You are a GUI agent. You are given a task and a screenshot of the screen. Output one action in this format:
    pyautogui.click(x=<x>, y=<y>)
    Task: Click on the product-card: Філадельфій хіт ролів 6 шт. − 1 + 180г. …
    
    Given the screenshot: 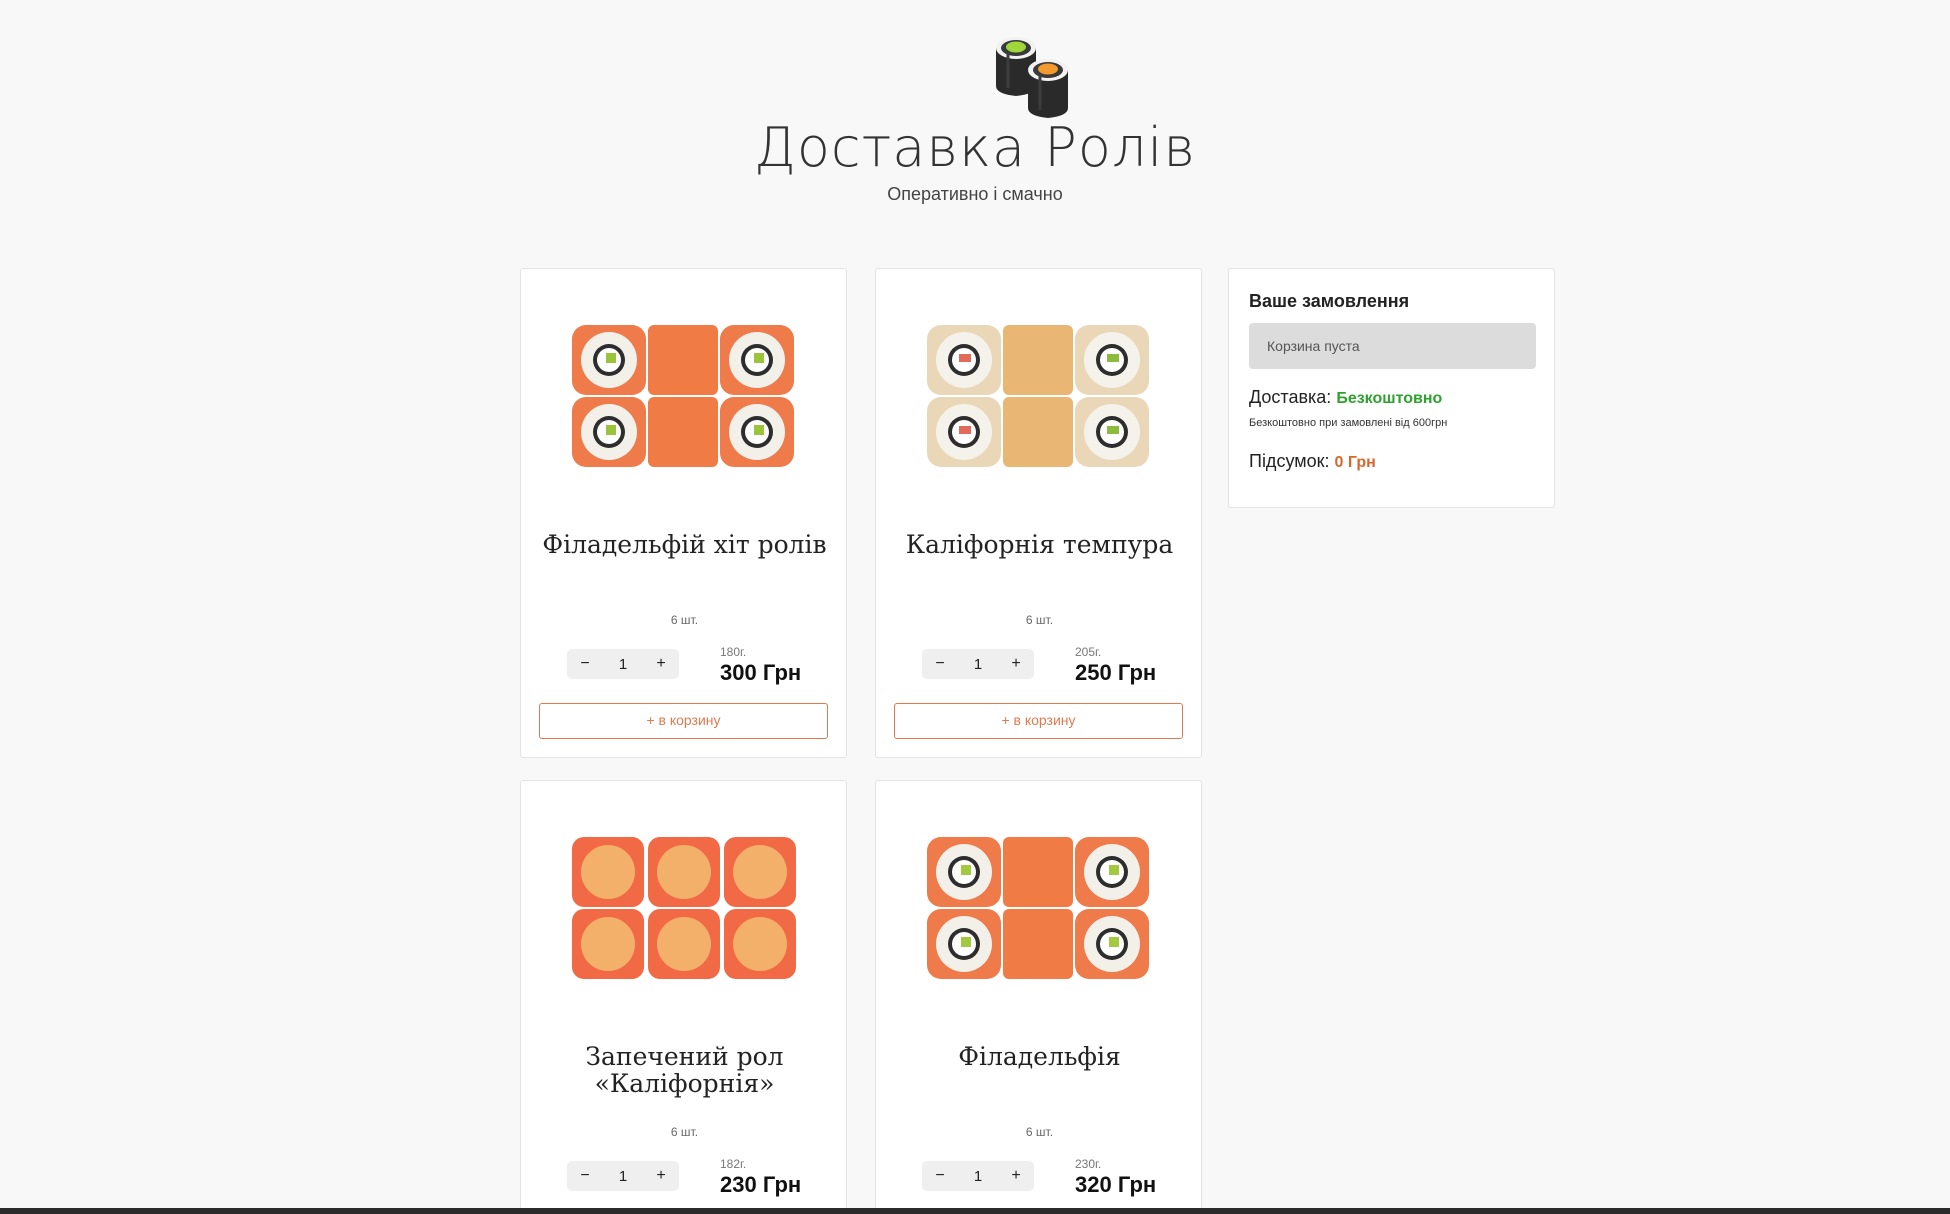 What is the action you would take?
    pyautogui.click(x=683, y=513)
    